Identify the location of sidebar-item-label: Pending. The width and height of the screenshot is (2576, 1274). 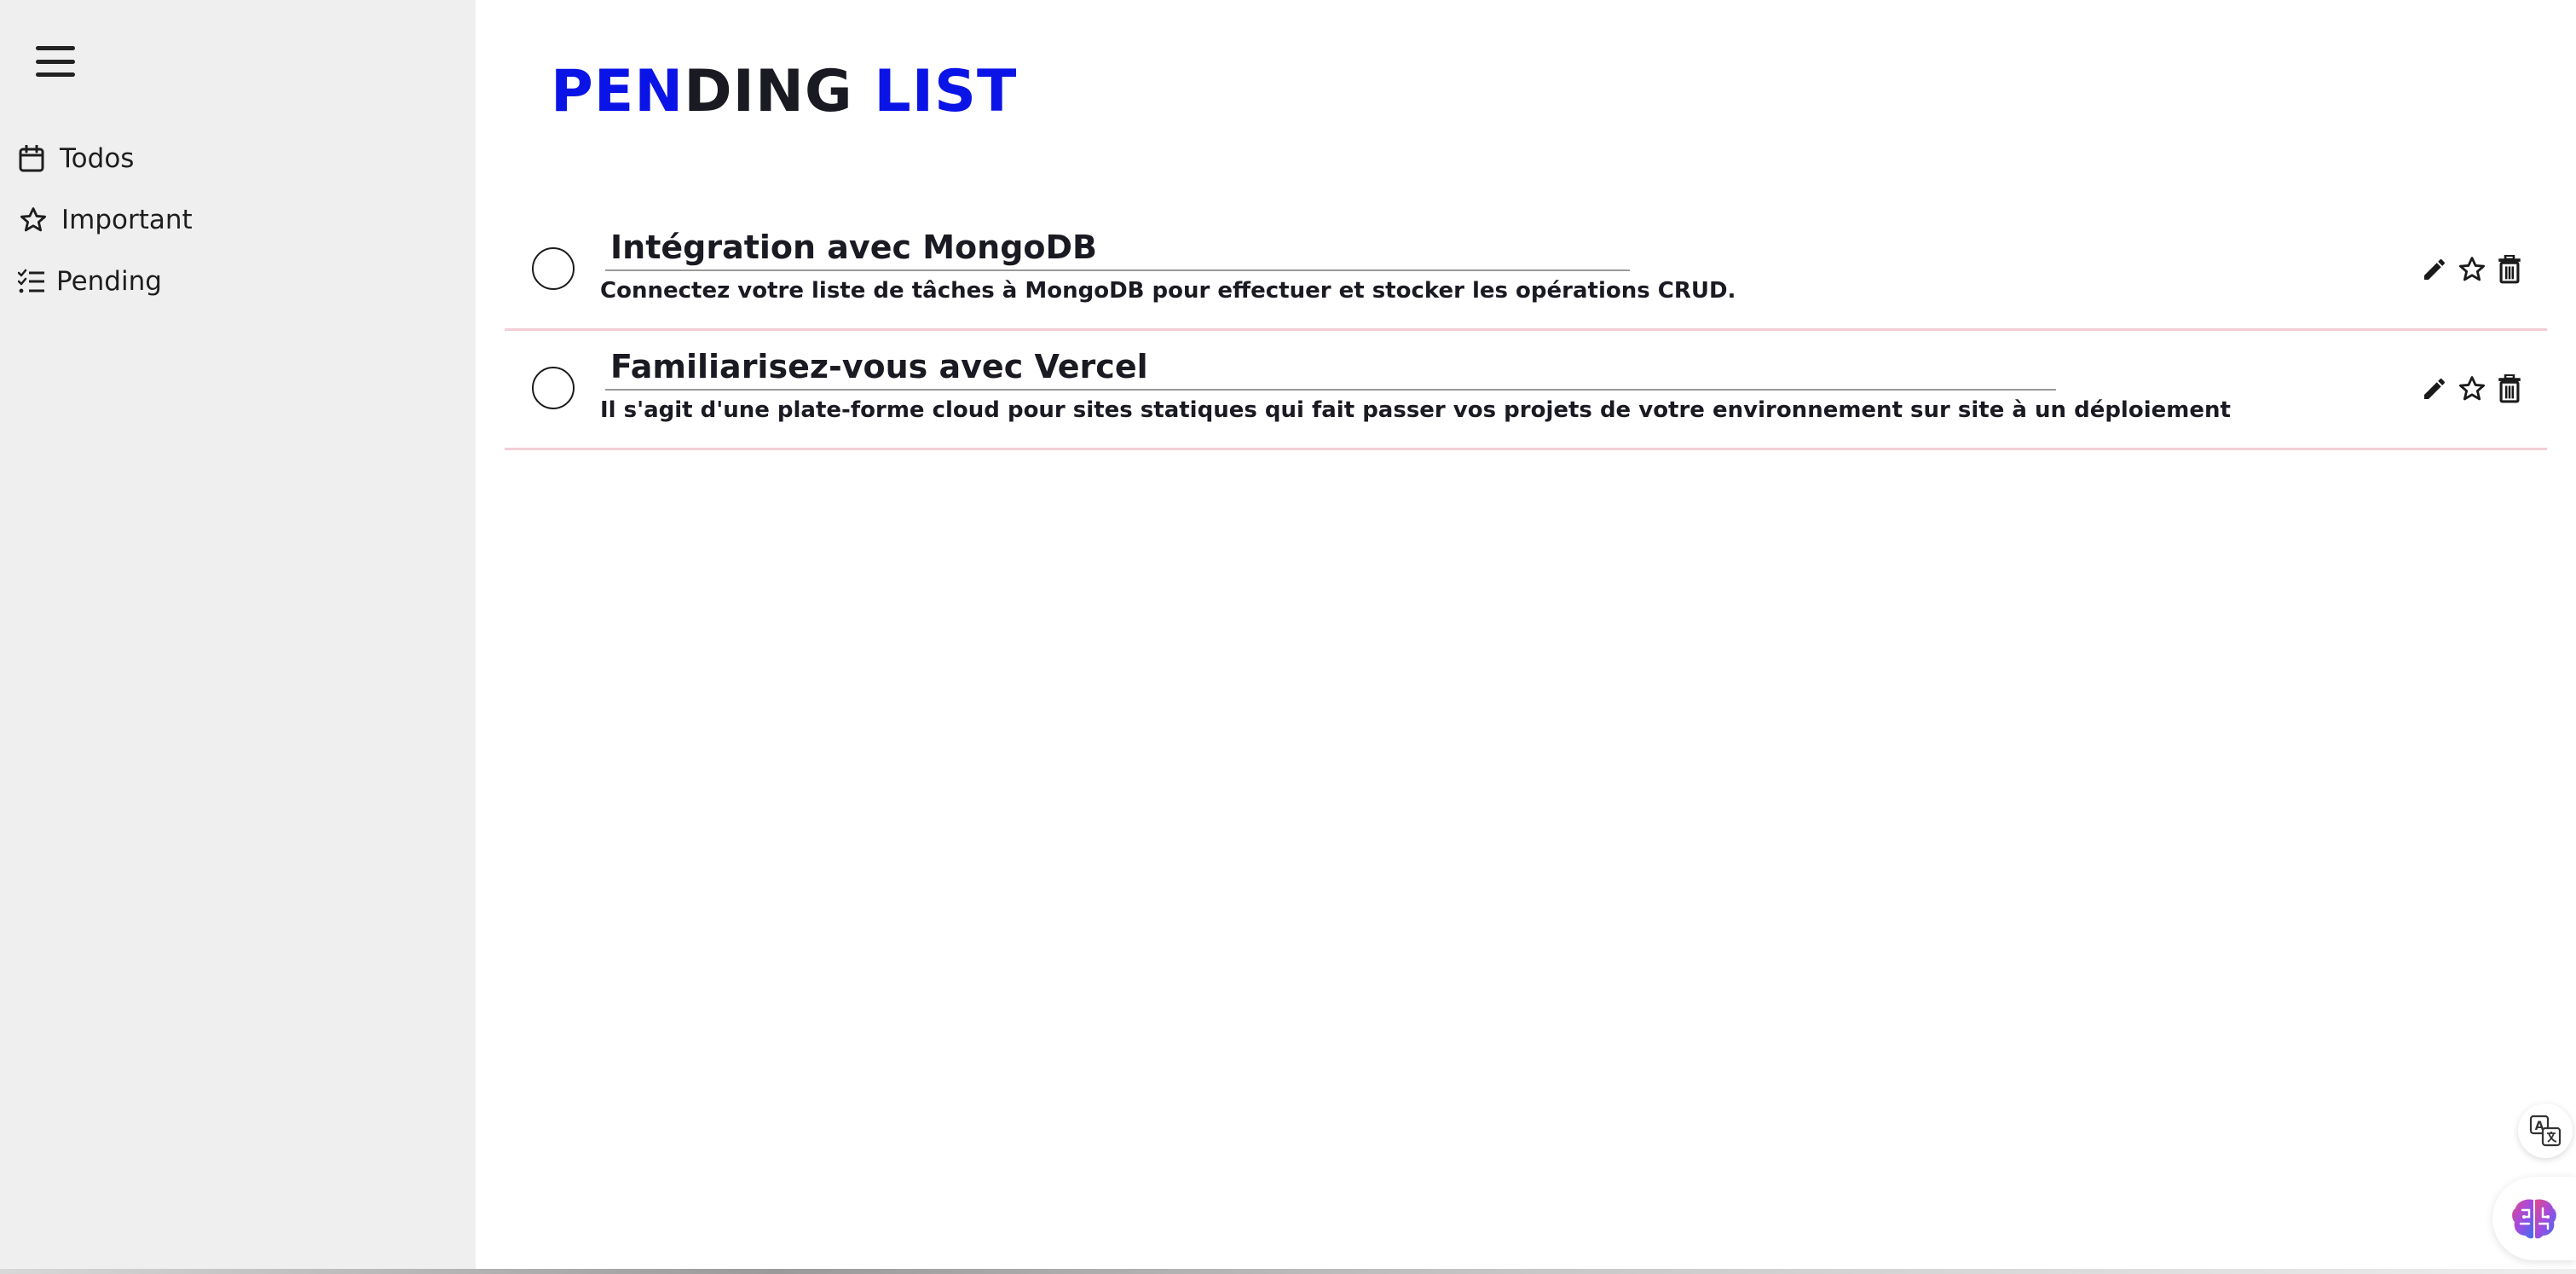
(109, 281).